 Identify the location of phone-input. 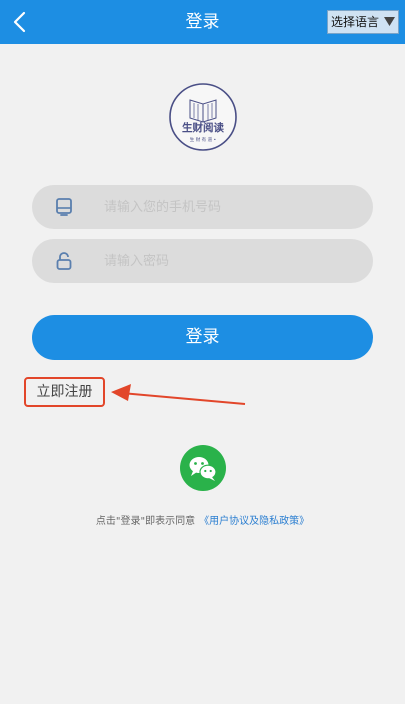
(229, 207).